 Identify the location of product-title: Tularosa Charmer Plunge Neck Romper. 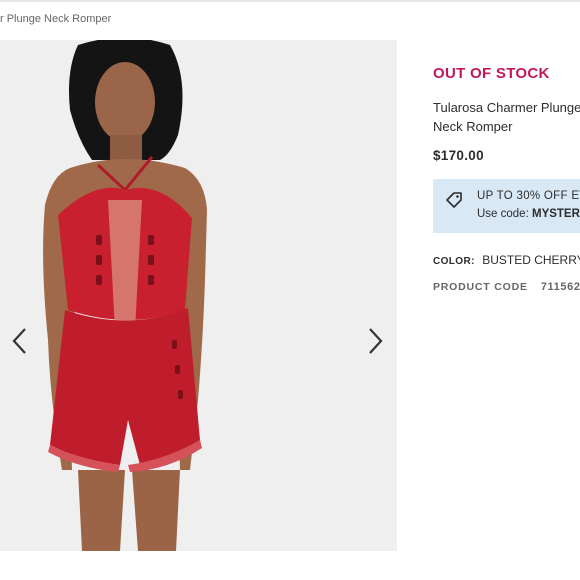
(506, 117).